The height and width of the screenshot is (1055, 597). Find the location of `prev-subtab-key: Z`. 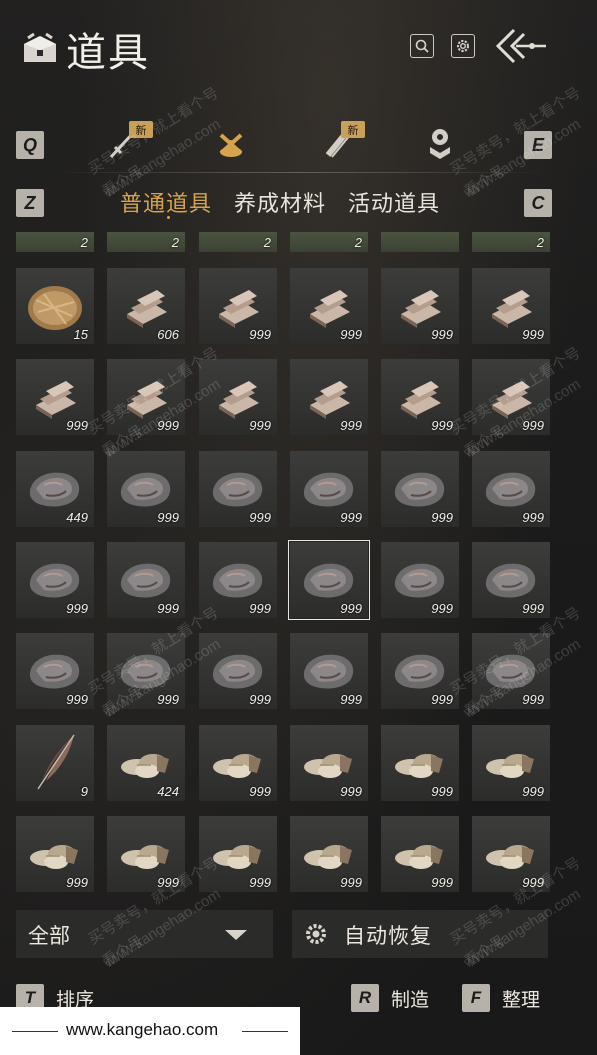

prev-subtab-key: Z is located at coordinates (30, 203).